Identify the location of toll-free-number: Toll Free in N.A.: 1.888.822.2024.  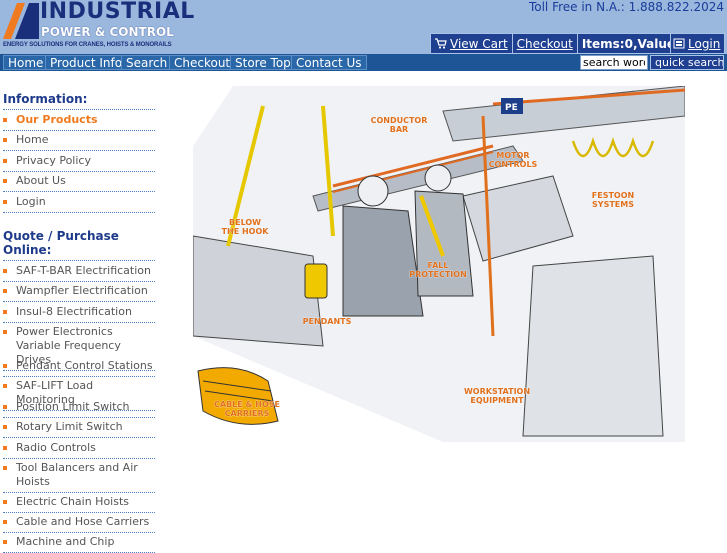
(626, 7).